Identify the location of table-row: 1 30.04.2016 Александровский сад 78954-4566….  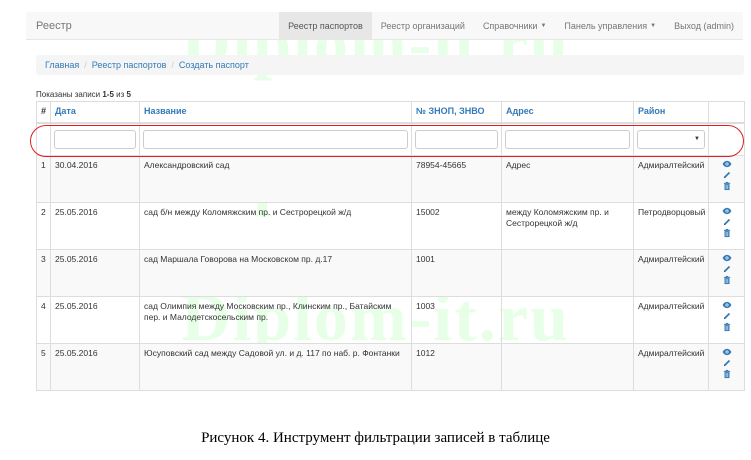
(390, 178).